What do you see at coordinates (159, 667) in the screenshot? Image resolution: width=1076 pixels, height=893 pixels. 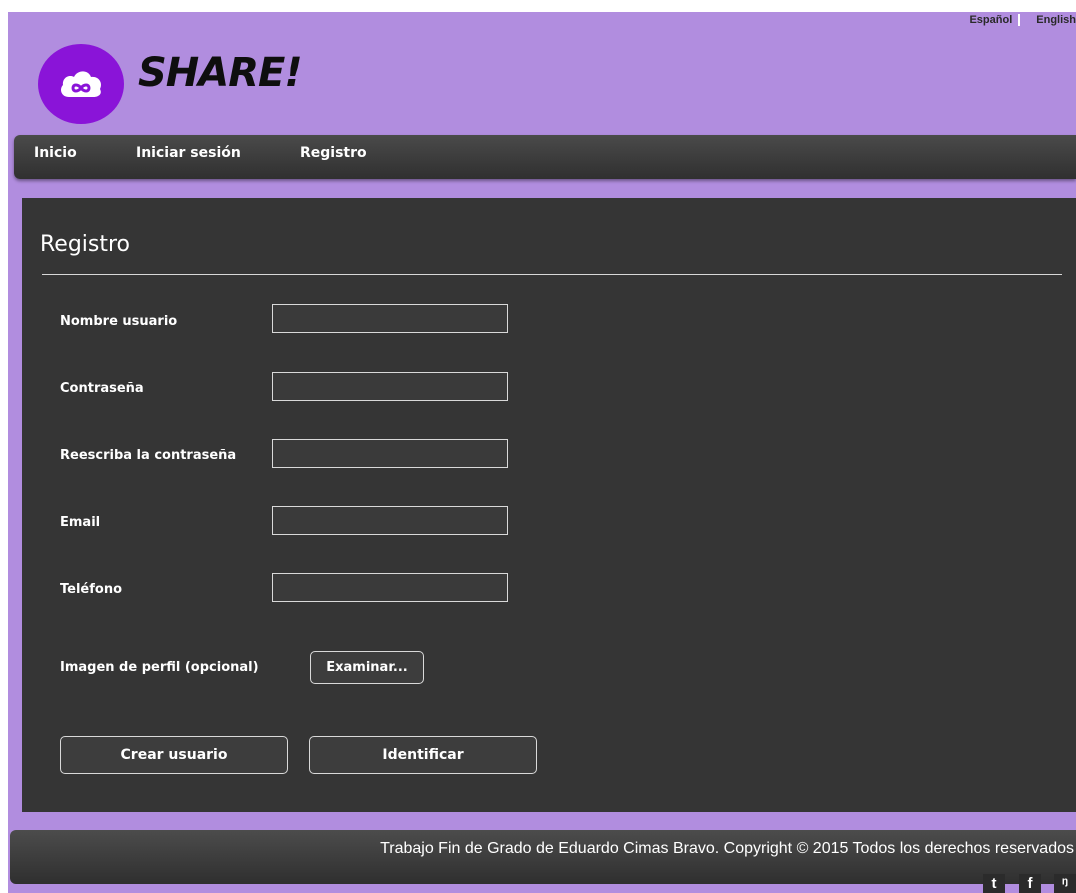 I see `profile-image-label: Imagen de perfil (opcional)` at bounding box center [159, 667].